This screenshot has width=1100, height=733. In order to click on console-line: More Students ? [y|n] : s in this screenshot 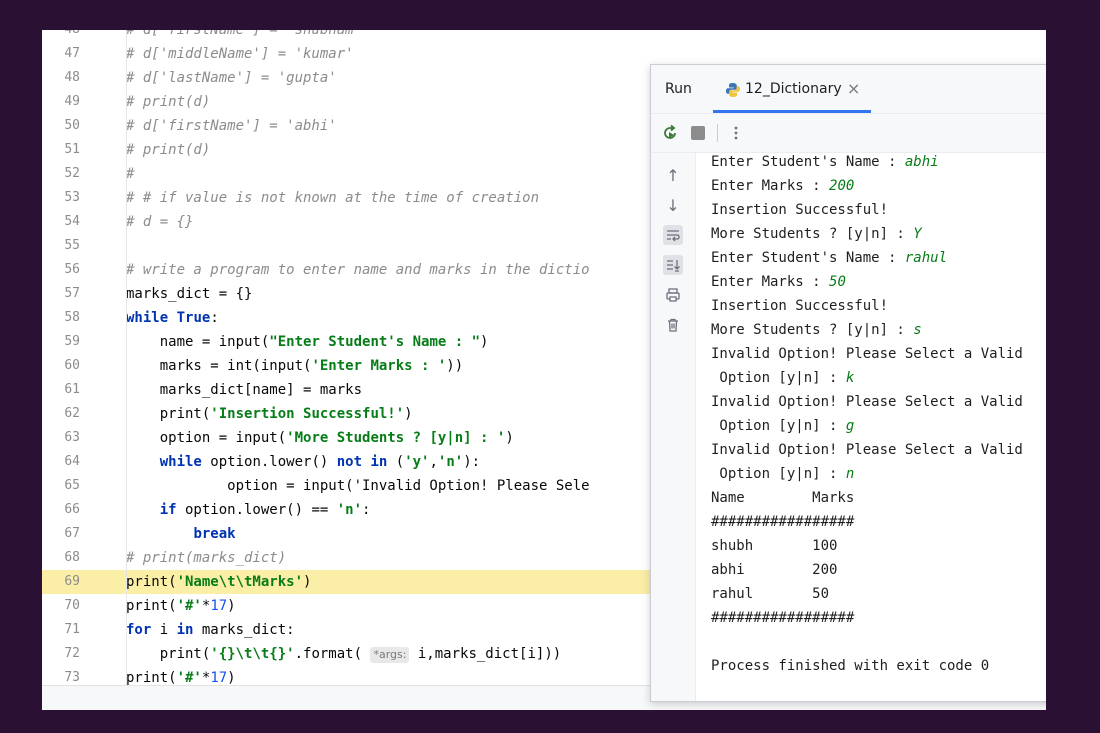, I will do `click(816, 330)`.